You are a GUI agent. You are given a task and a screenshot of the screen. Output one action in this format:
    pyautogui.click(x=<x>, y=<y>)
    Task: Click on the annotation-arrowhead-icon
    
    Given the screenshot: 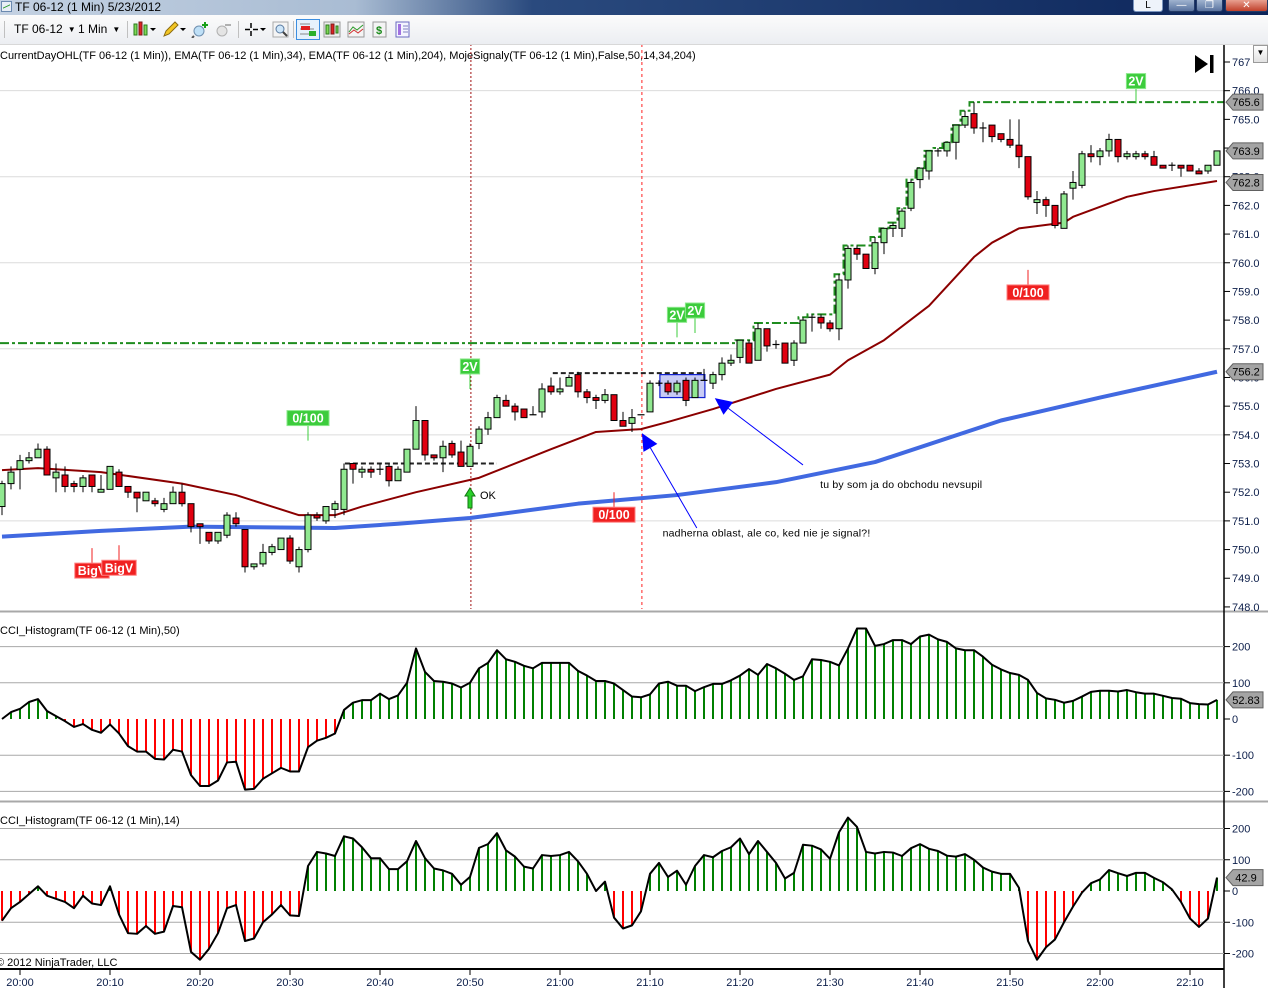 What is the action you would take?
    pyautogui.click(x=724, y=406)
    